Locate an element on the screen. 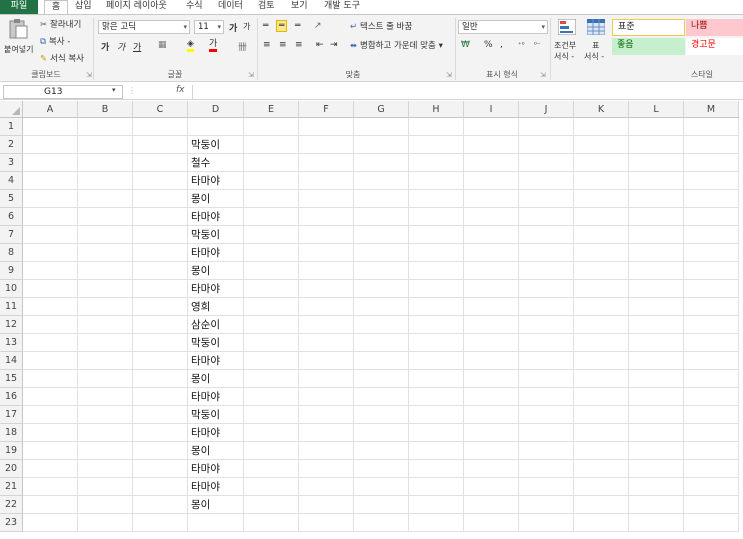  cell-c4 is located at coordinates (160, 181).